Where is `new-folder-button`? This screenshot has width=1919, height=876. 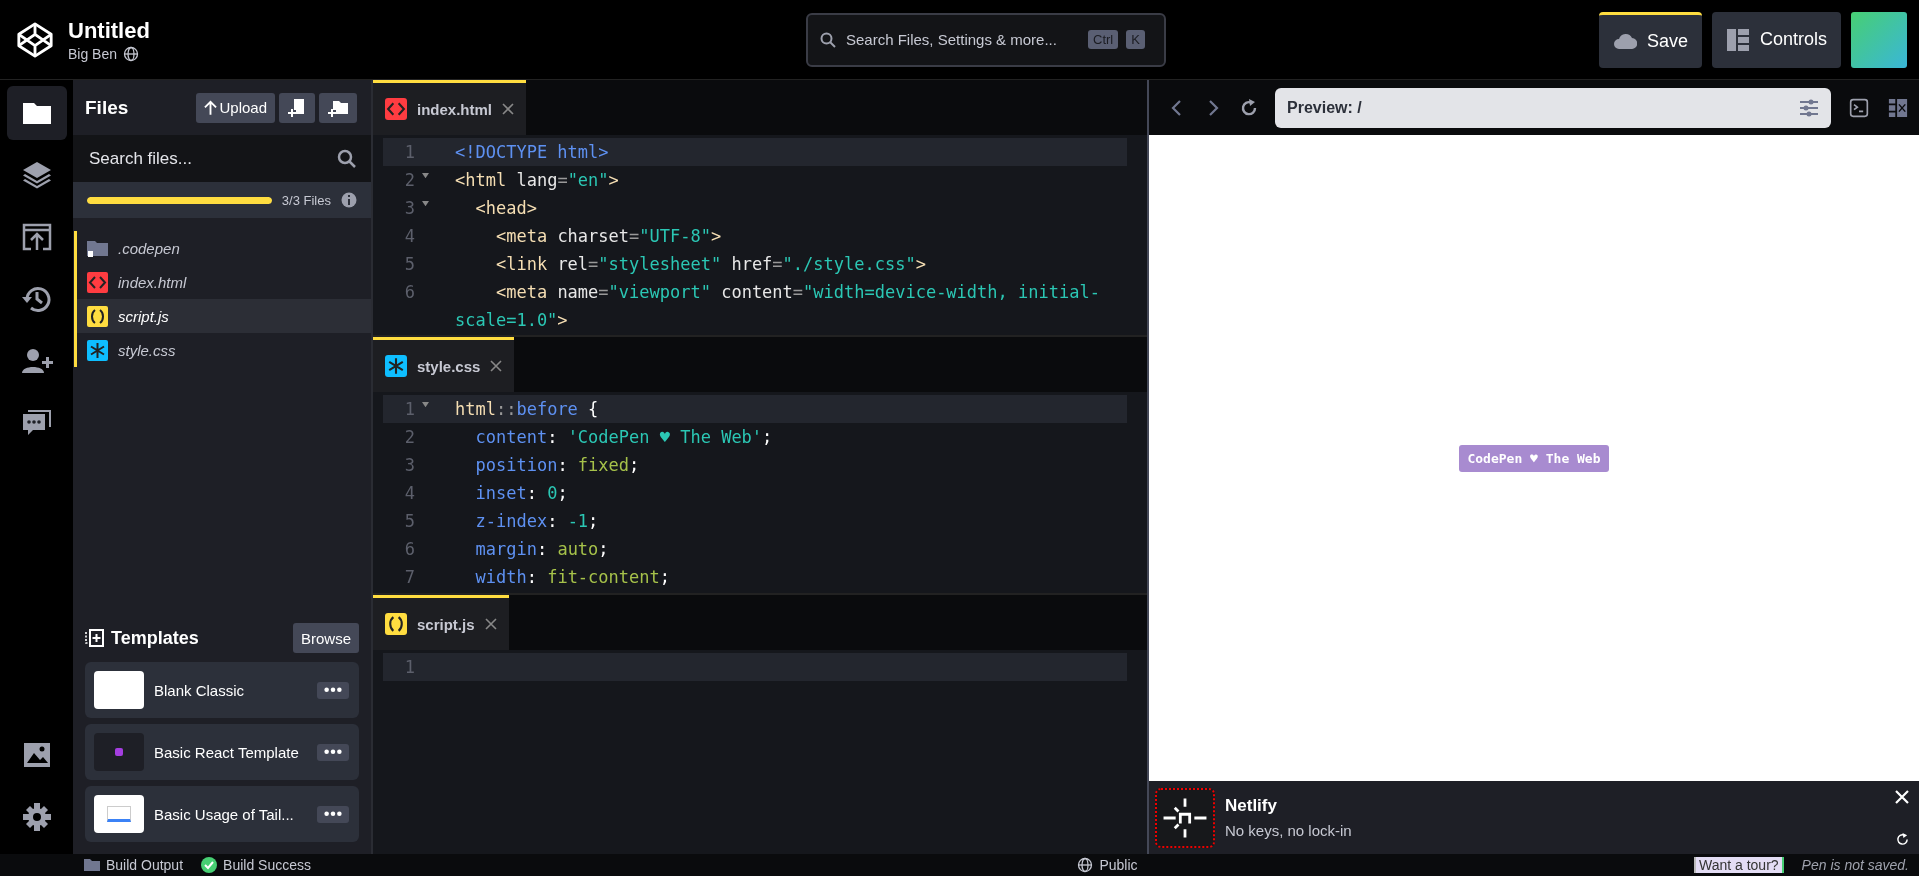
new-folder-button is located at coordinates (338, 107).